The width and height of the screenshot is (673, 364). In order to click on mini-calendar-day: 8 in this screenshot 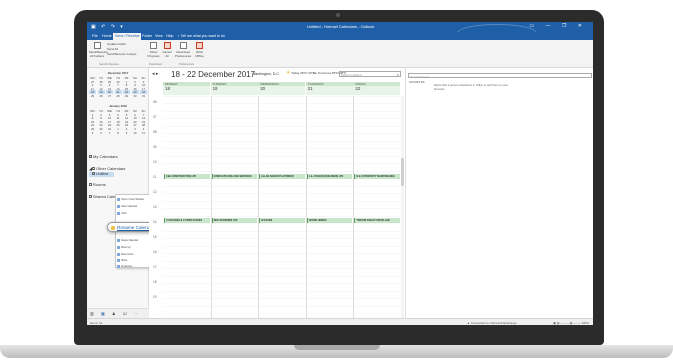, I will do `click(118, 133)`.